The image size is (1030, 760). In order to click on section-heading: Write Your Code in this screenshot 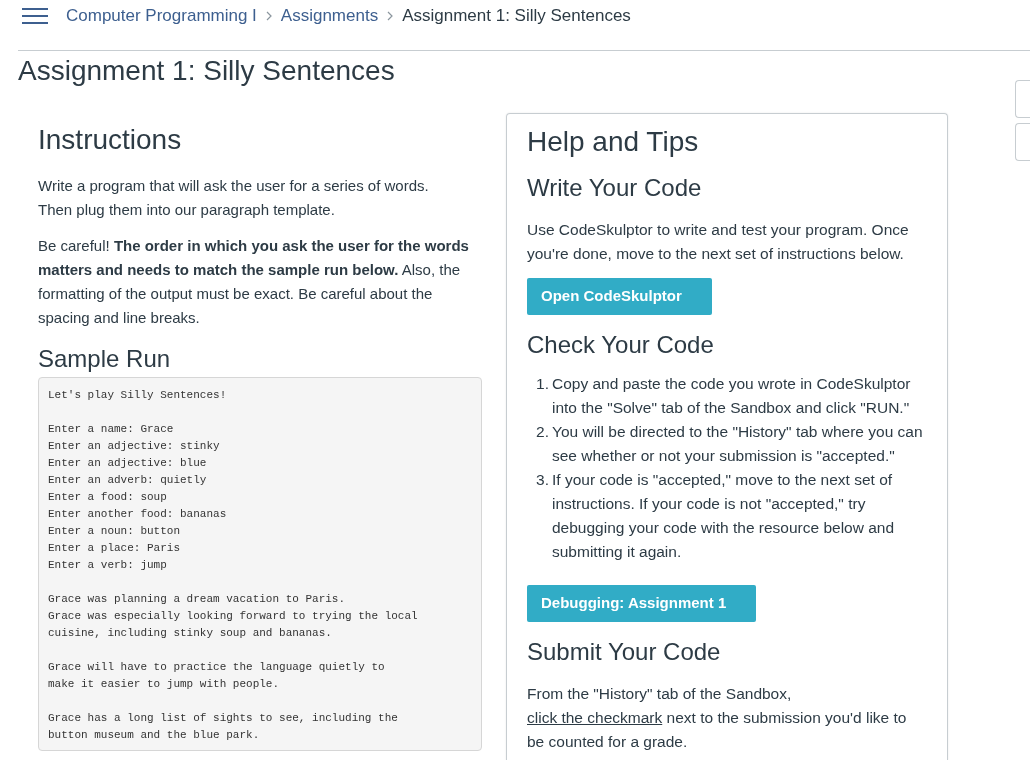, I will do `click(615, 188)`.